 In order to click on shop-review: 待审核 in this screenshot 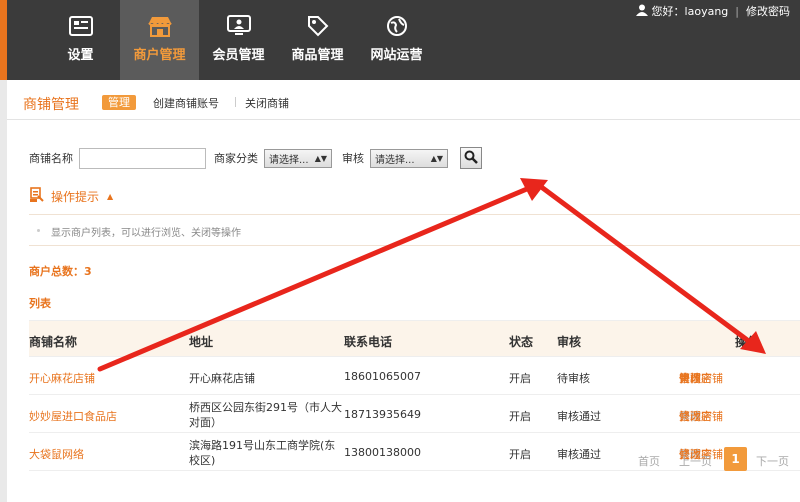, I will do `click(573, 378)`.